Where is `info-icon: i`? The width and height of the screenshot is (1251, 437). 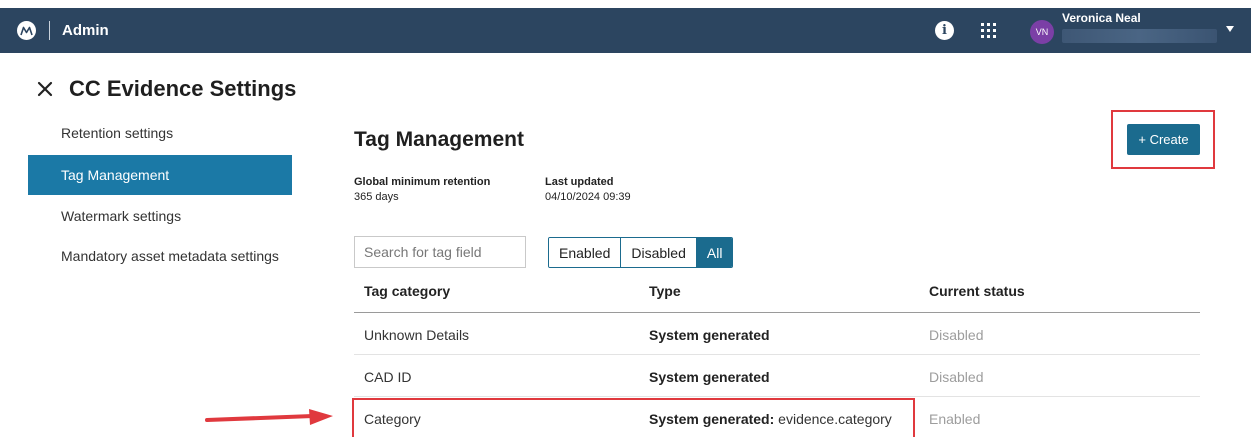
info-icon: i is located at coordinates (944, 30).